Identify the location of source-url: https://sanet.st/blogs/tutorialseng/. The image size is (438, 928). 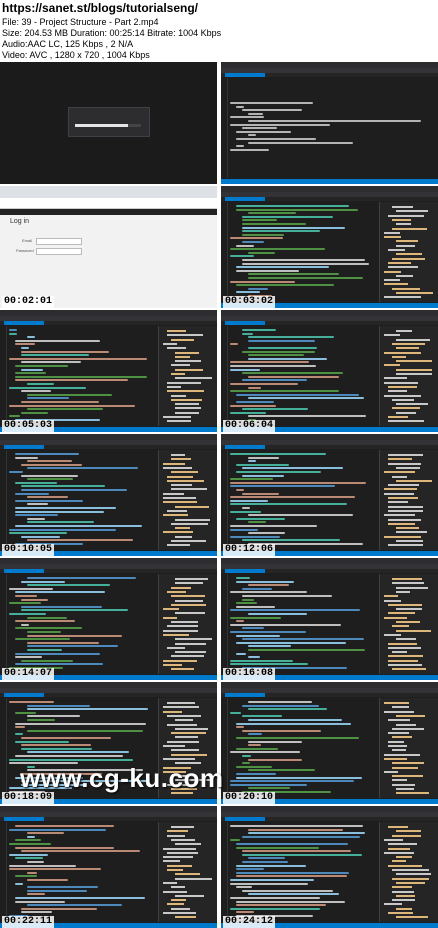
(100, 8).